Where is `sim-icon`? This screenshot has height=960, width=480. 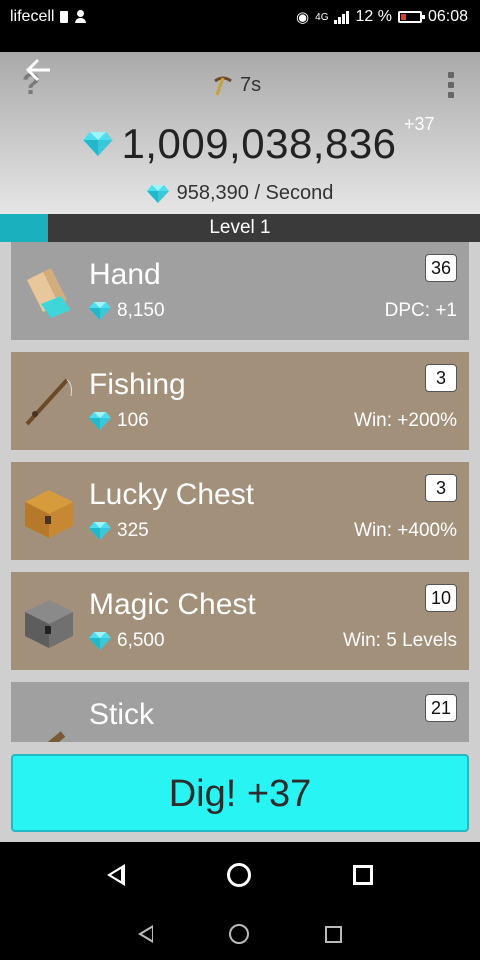
sim-icon is located at coordinates (64, 17).